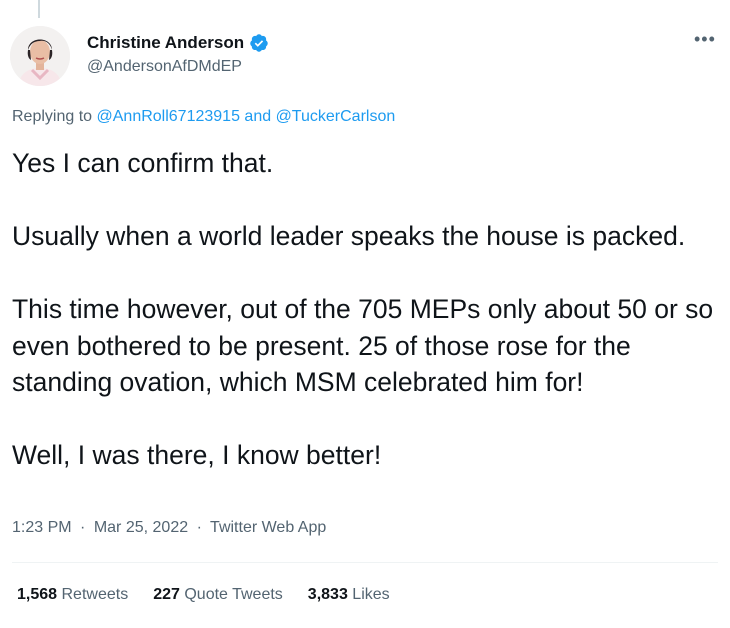 The image size is (730, 628). I want to click on retweets-count: 1,568, so click(37, 594).